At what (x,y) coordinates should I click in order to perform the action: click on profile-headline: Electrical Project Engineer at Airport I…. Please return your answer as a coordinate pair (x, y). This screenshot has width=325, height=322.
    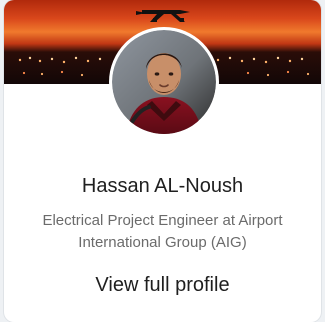
    Looking at the image, I should click on (162, 231).